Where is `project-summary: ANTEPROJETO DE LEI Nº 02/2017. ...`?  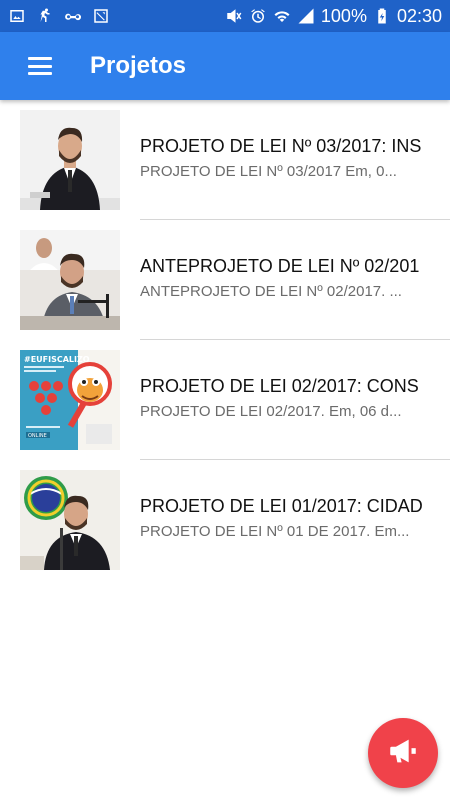
project-summary: ANTEPROJETO DE LEI Nº 02/2017. ... is located at coordinates (271, 291).